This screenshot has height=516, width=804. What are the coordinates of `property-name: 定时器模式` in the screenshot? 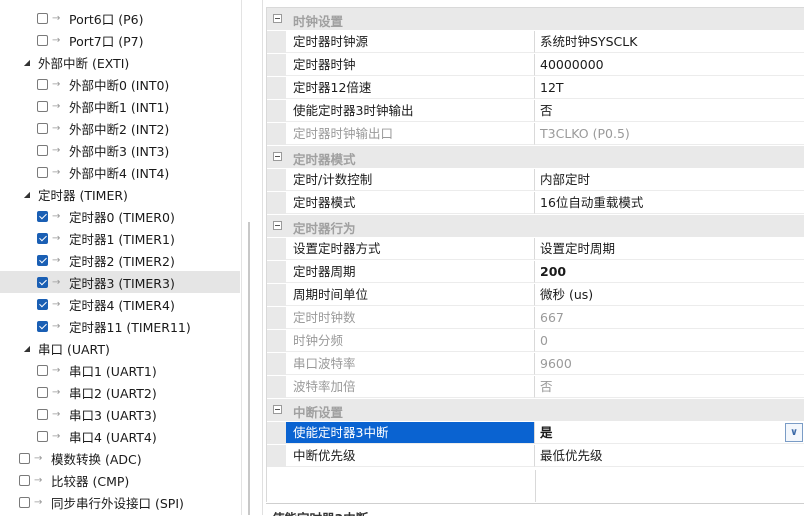 It's located at (410, 203).